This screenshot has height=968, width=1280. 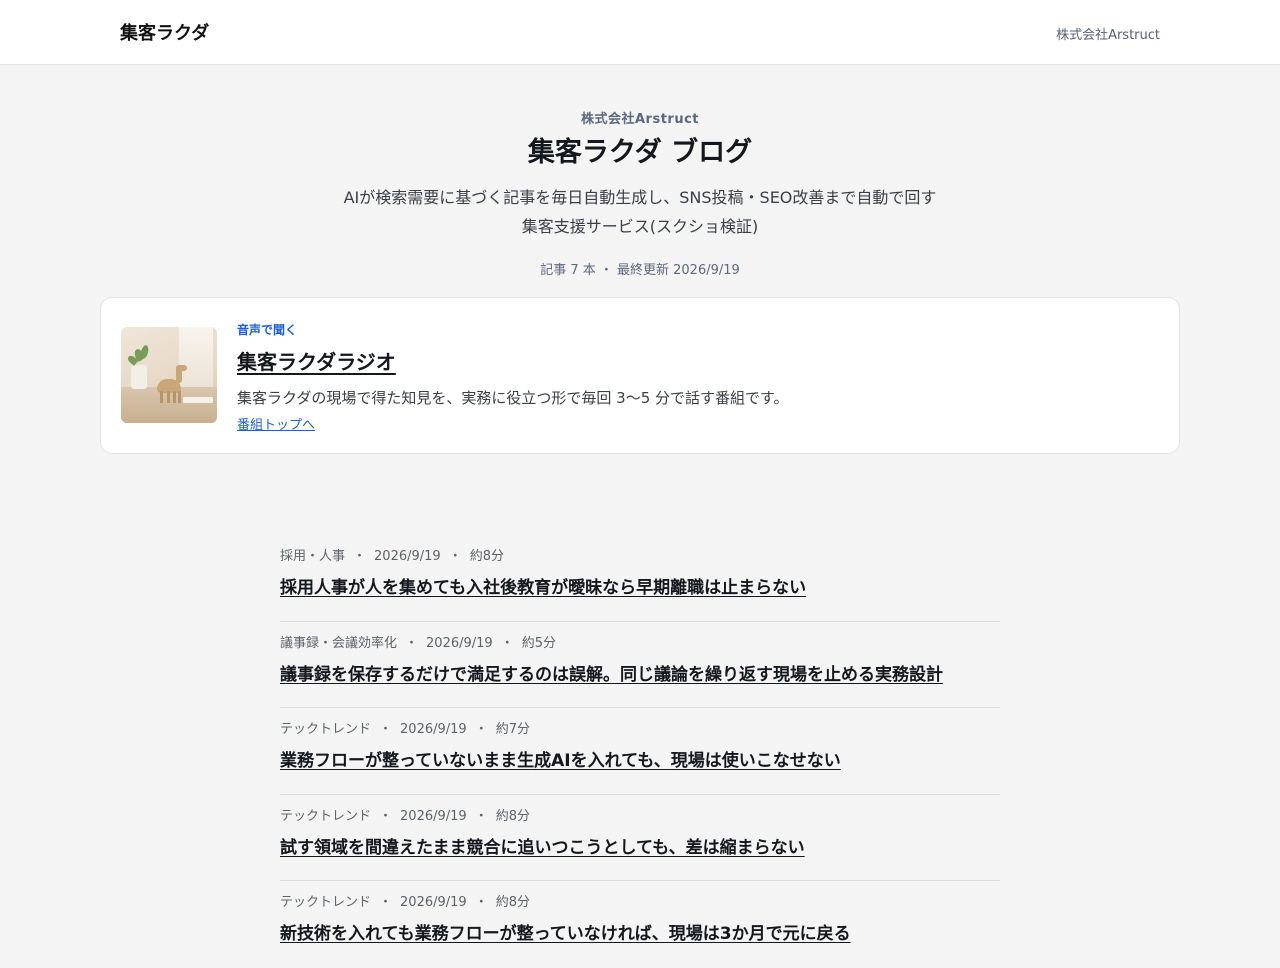 I want to click on article-title-link: 採用人事が人を集めても入社後教育が曖昧なら早期離職は止まらない, so click(x=543, y=585).